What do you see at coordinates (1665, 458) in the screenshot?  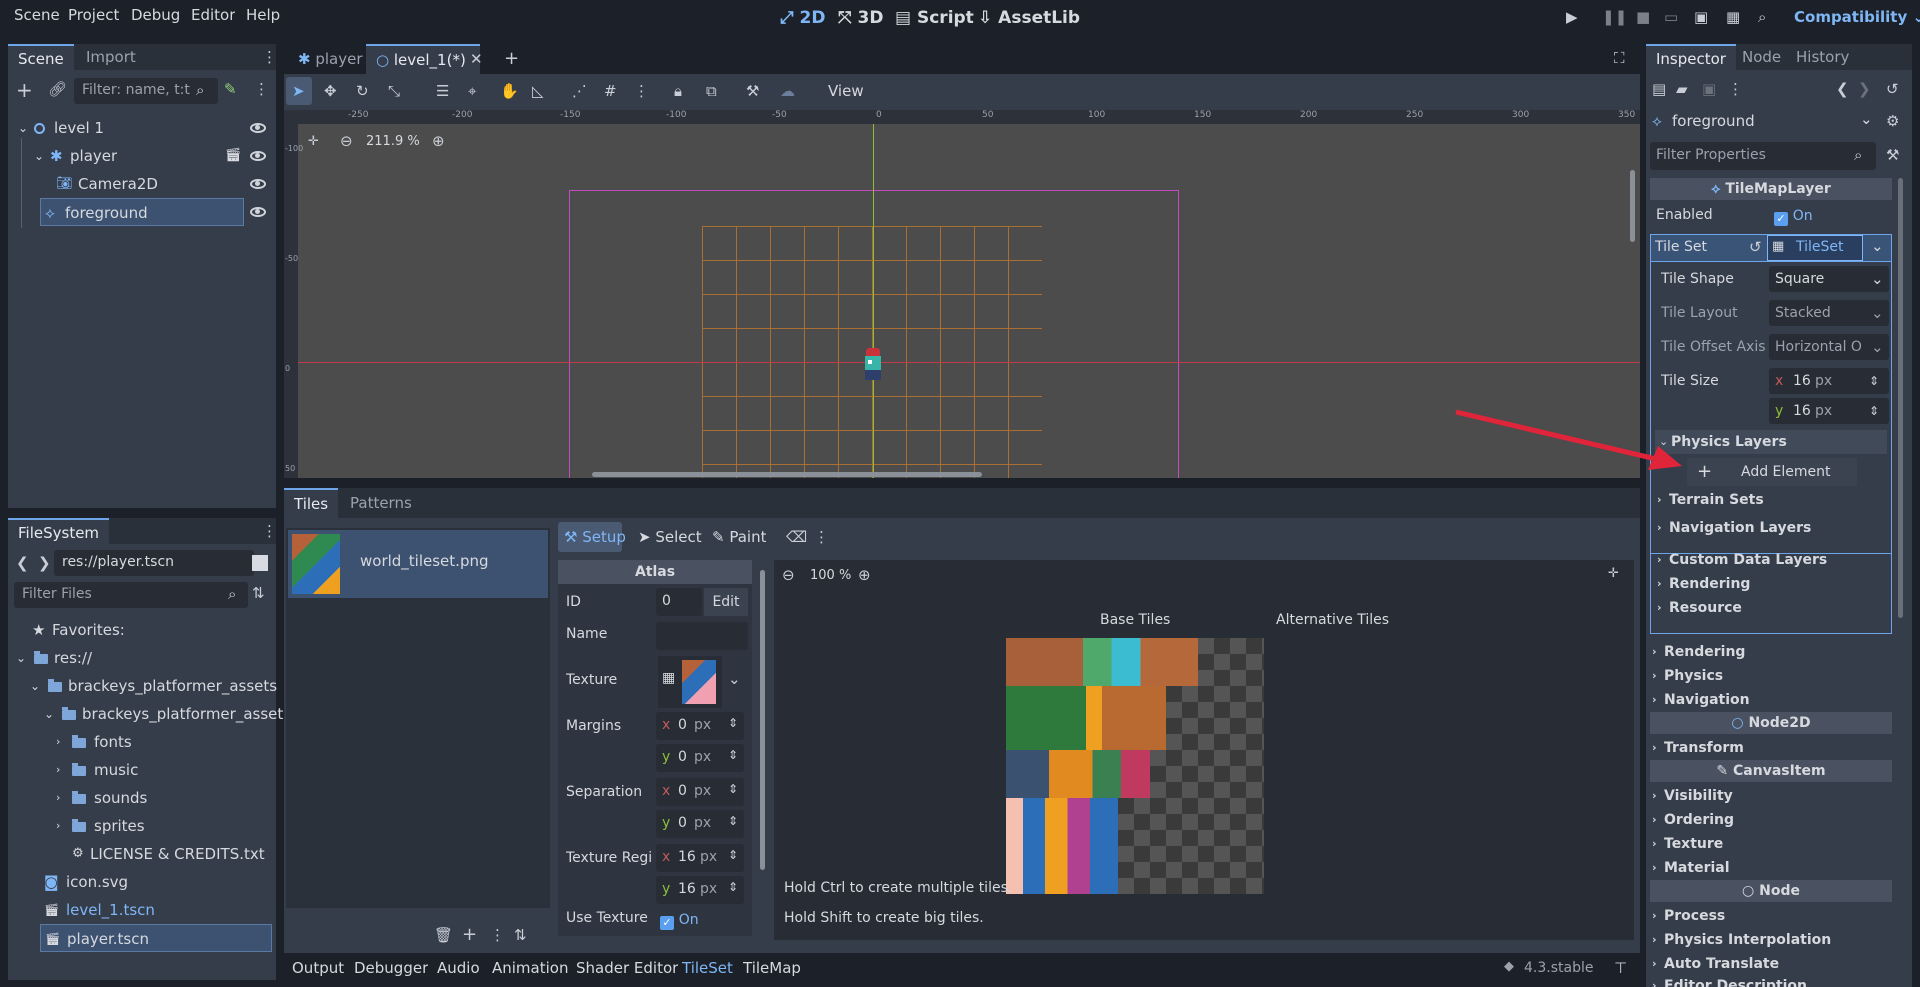 I see `annotation-arrow-head` at bounding box center [1665, 458].